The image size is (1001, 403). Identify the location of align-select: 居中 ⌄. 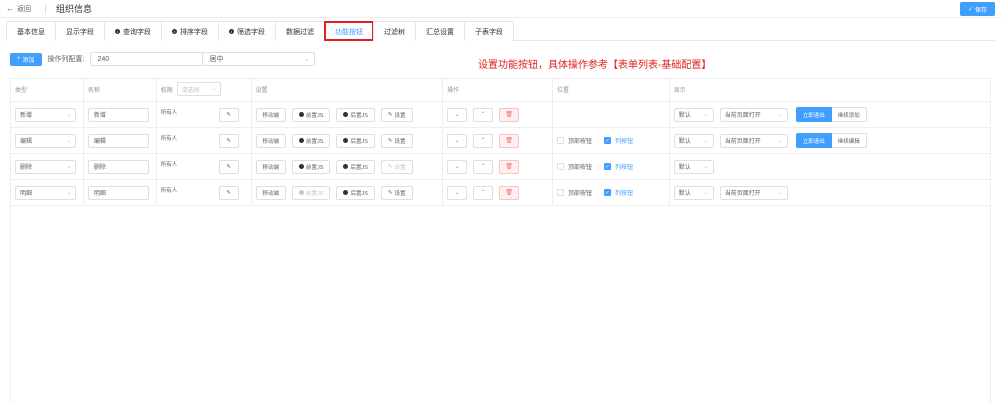
(259, 59).